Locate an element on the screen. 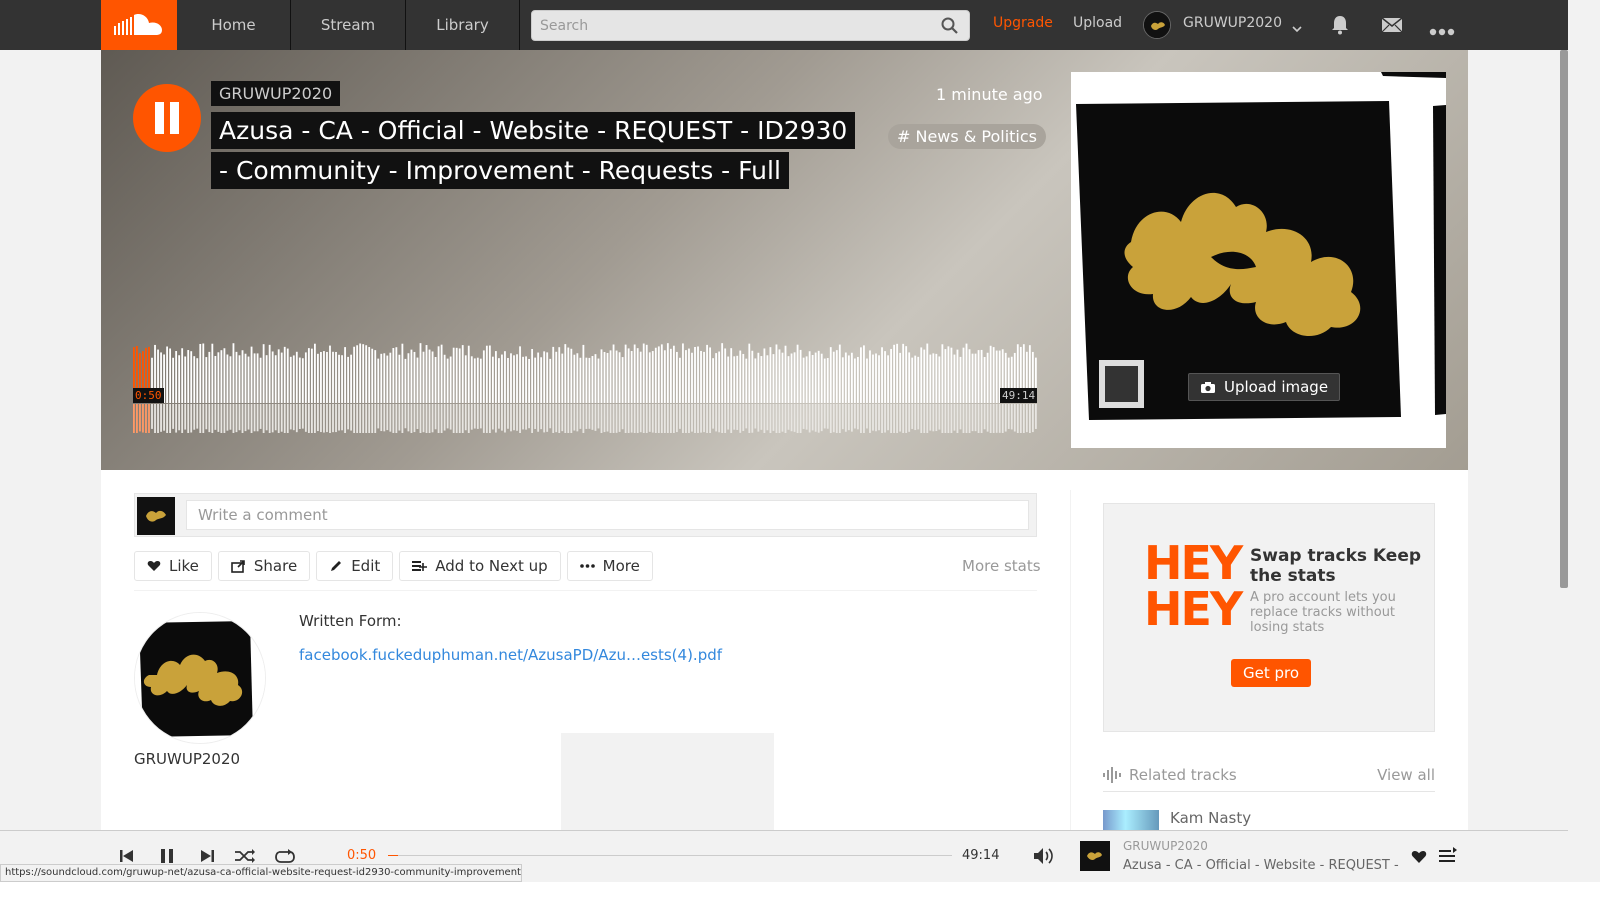  more-stats-link: More stats is located at coordinates (1001, 566).